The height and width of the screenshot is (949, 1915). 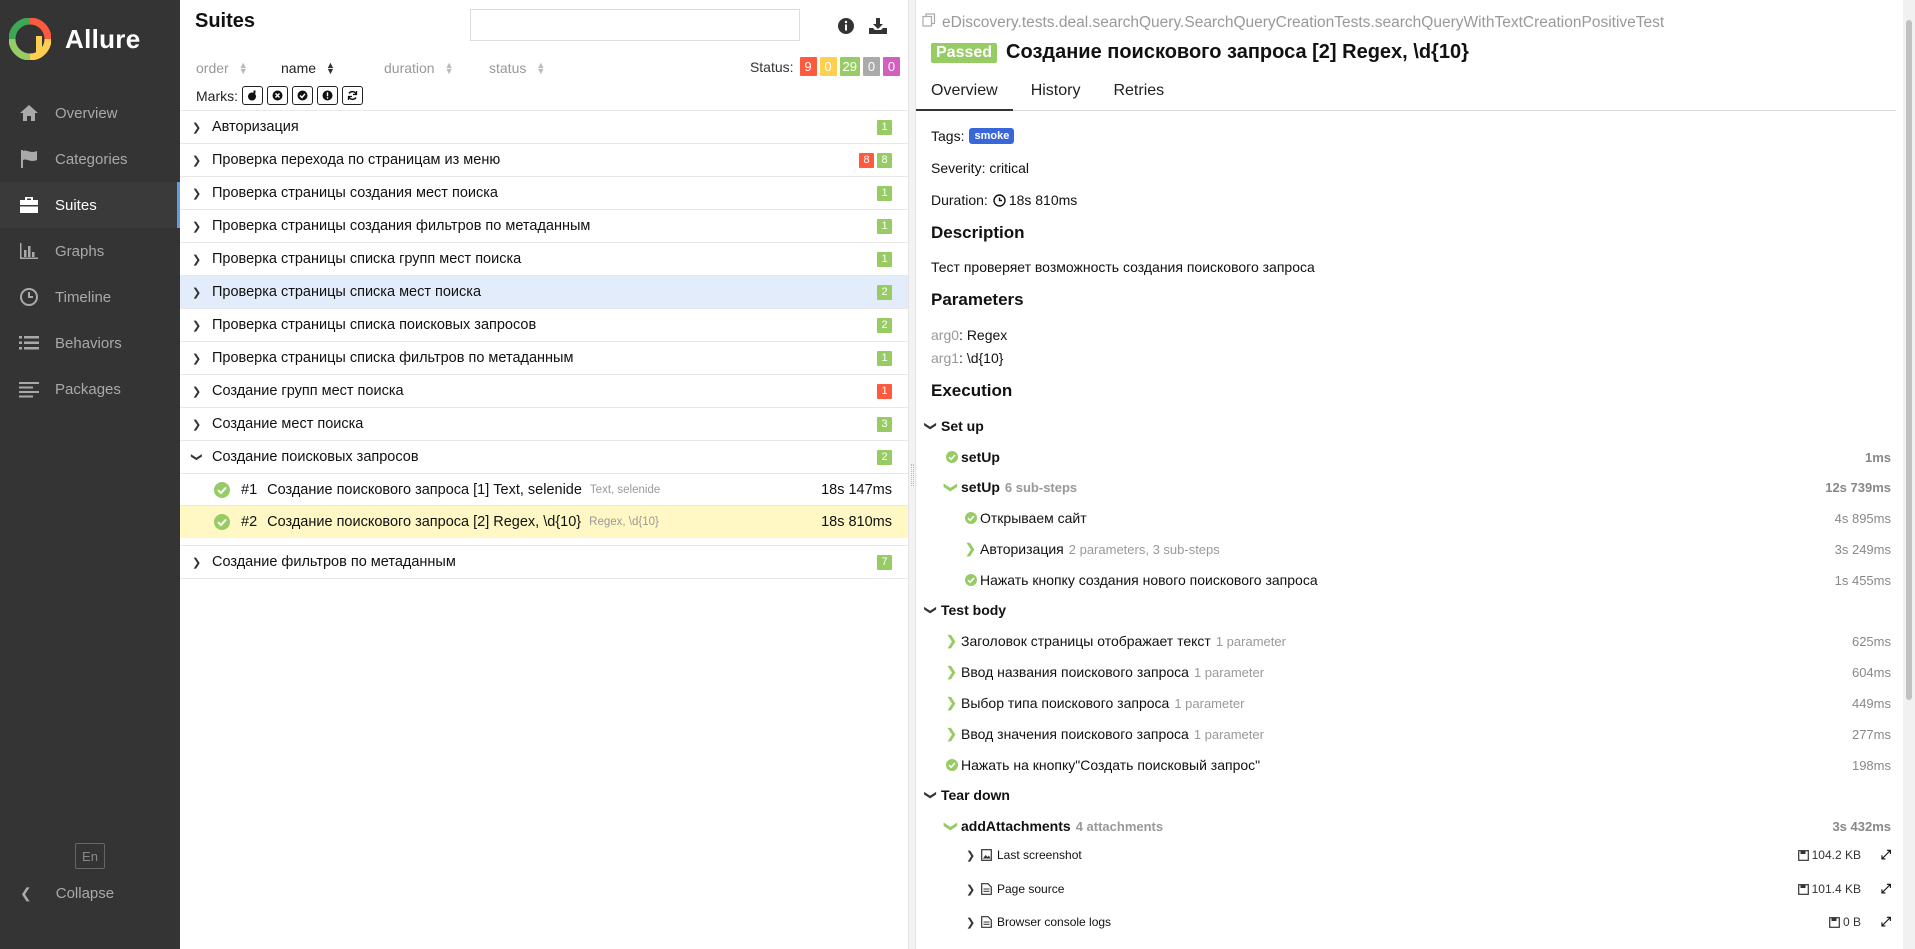 What do you see at coordinates (90, 856) in the screenshot?
I see `language-button: En` at bounding box center [90, 856].